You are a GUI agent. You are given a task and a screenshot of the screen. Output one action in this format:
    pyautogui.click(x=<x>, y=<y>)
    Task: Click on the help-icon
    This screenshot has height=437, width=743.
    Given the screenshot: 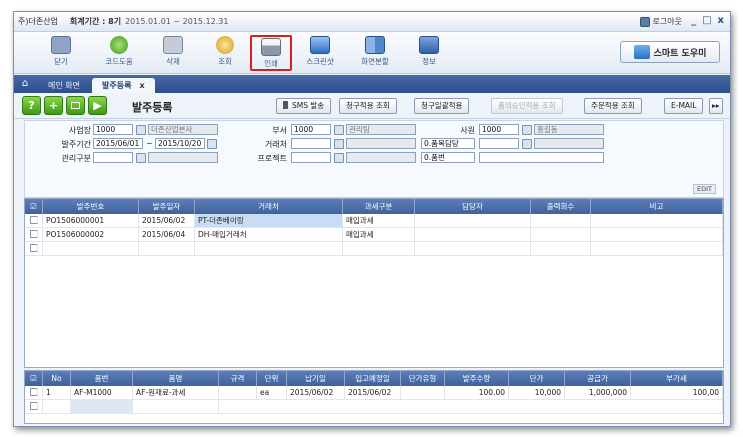 What is the action you would take?
    pyautogui.click(x=119, y=45)
    